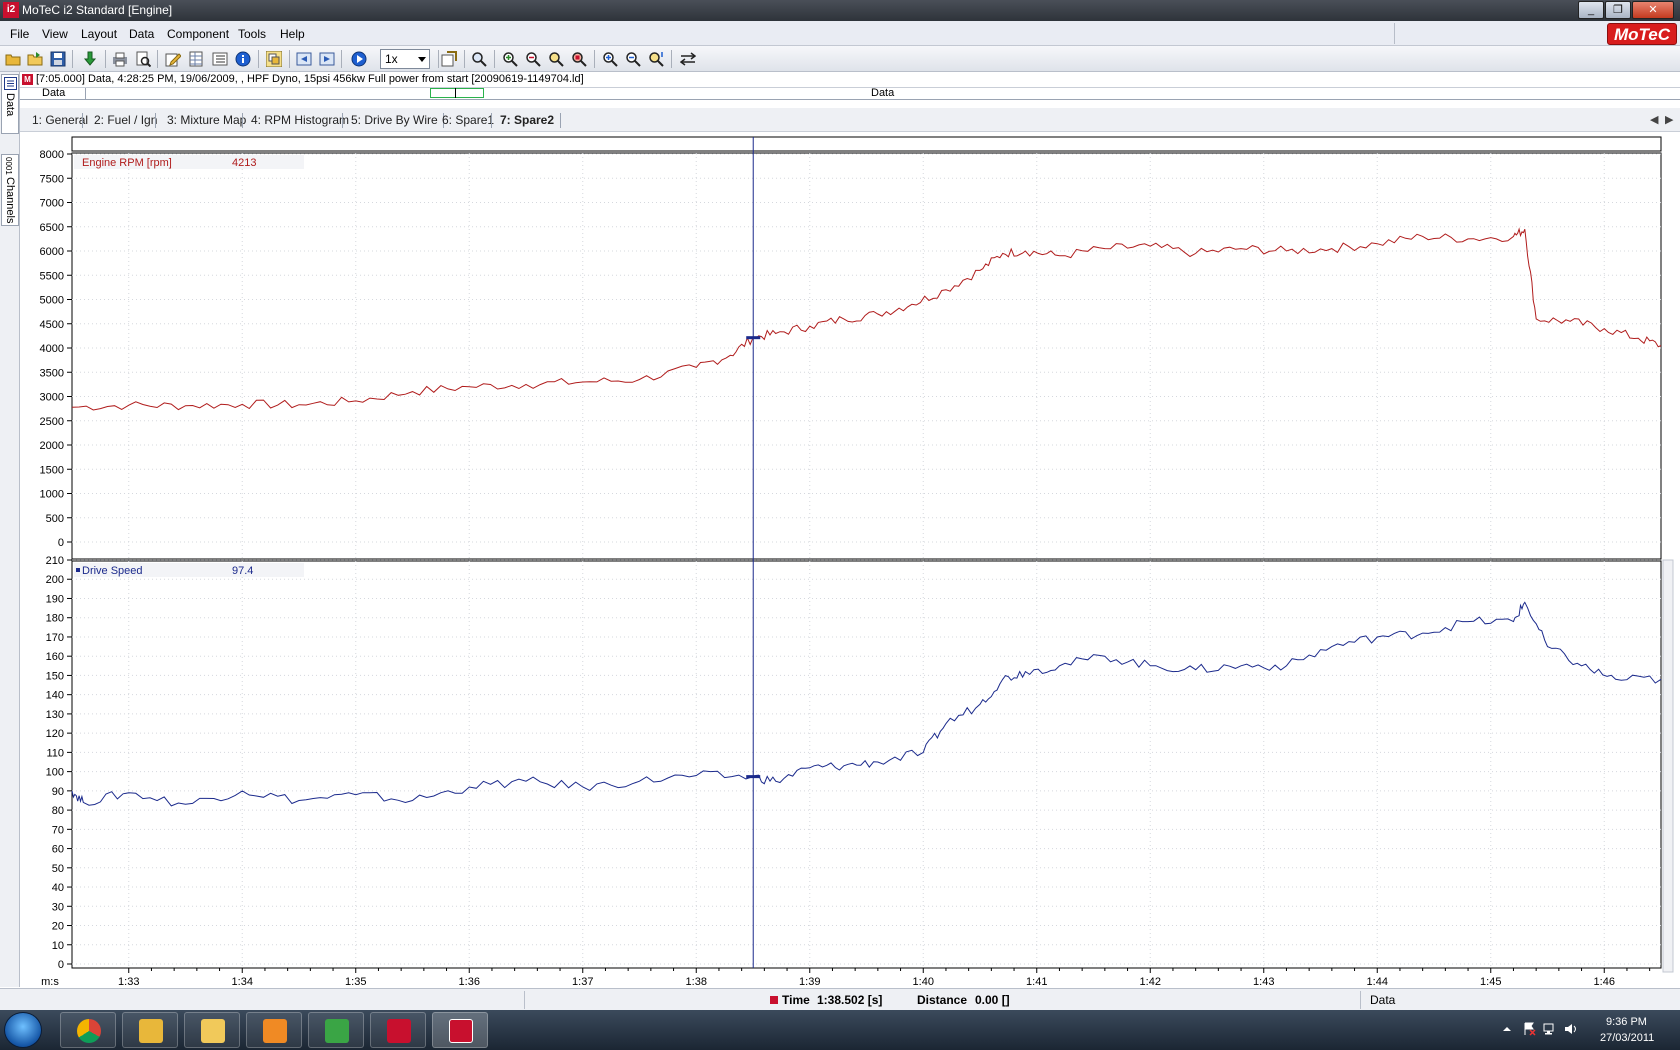  What do you see at coordinates (533, 59) in the screenshot?
I see `zoom-out-icon` at bounding box center [533, 59].